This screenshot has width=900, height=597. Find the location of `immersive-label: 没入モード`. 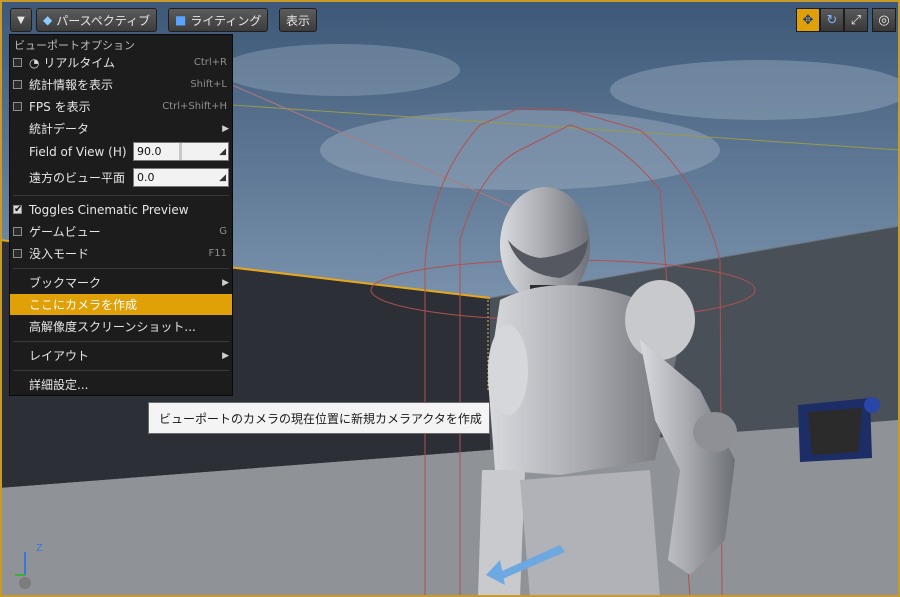

immersive-label: 没入モード is located at coordinates (59, 254).